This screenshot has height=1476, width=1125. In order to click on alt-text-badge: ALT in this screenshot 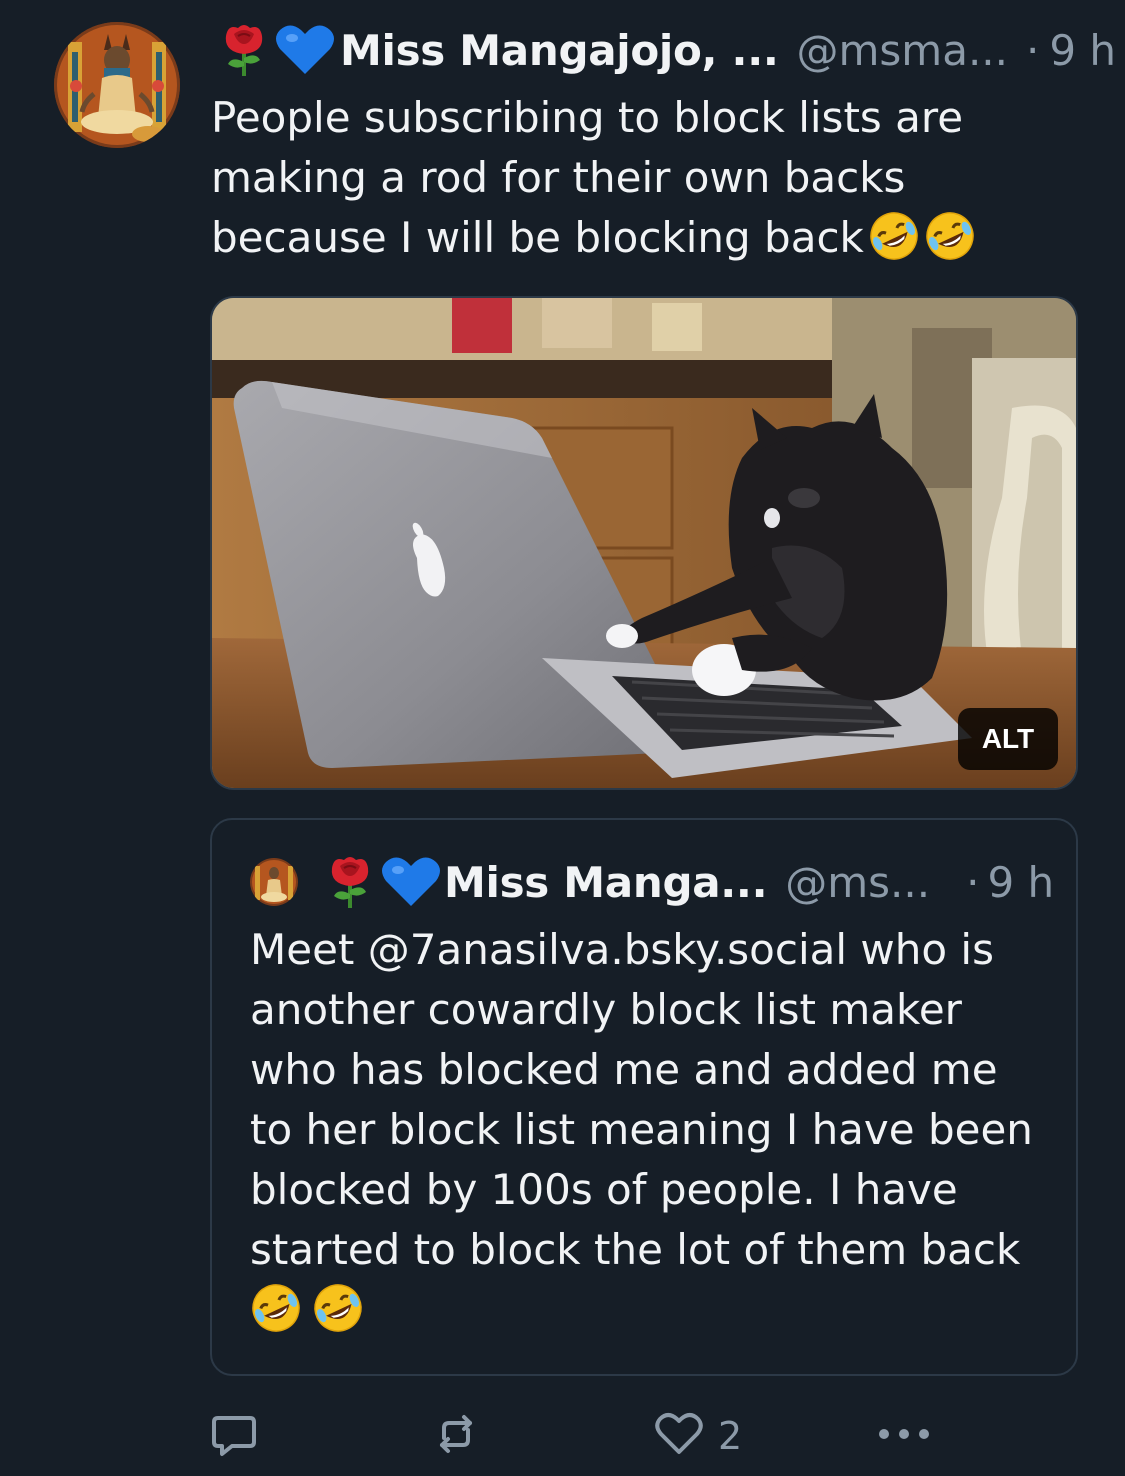, I will do `click(1008, 739)`.